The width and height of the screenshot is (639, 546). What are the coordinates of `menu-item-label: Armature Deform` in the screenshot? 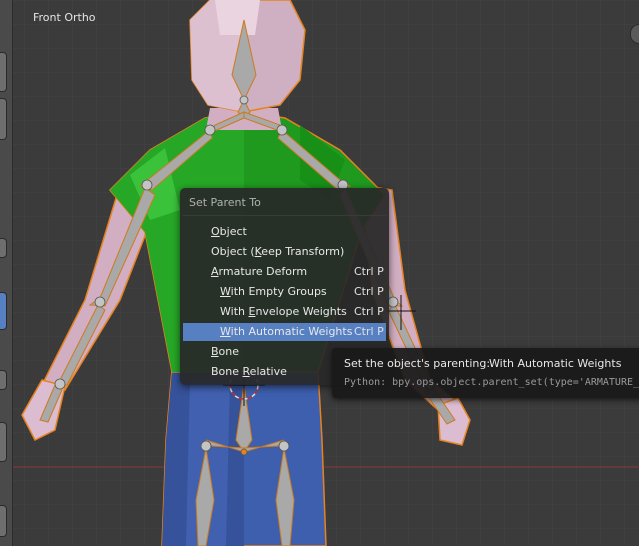 It's located at (259, 271).